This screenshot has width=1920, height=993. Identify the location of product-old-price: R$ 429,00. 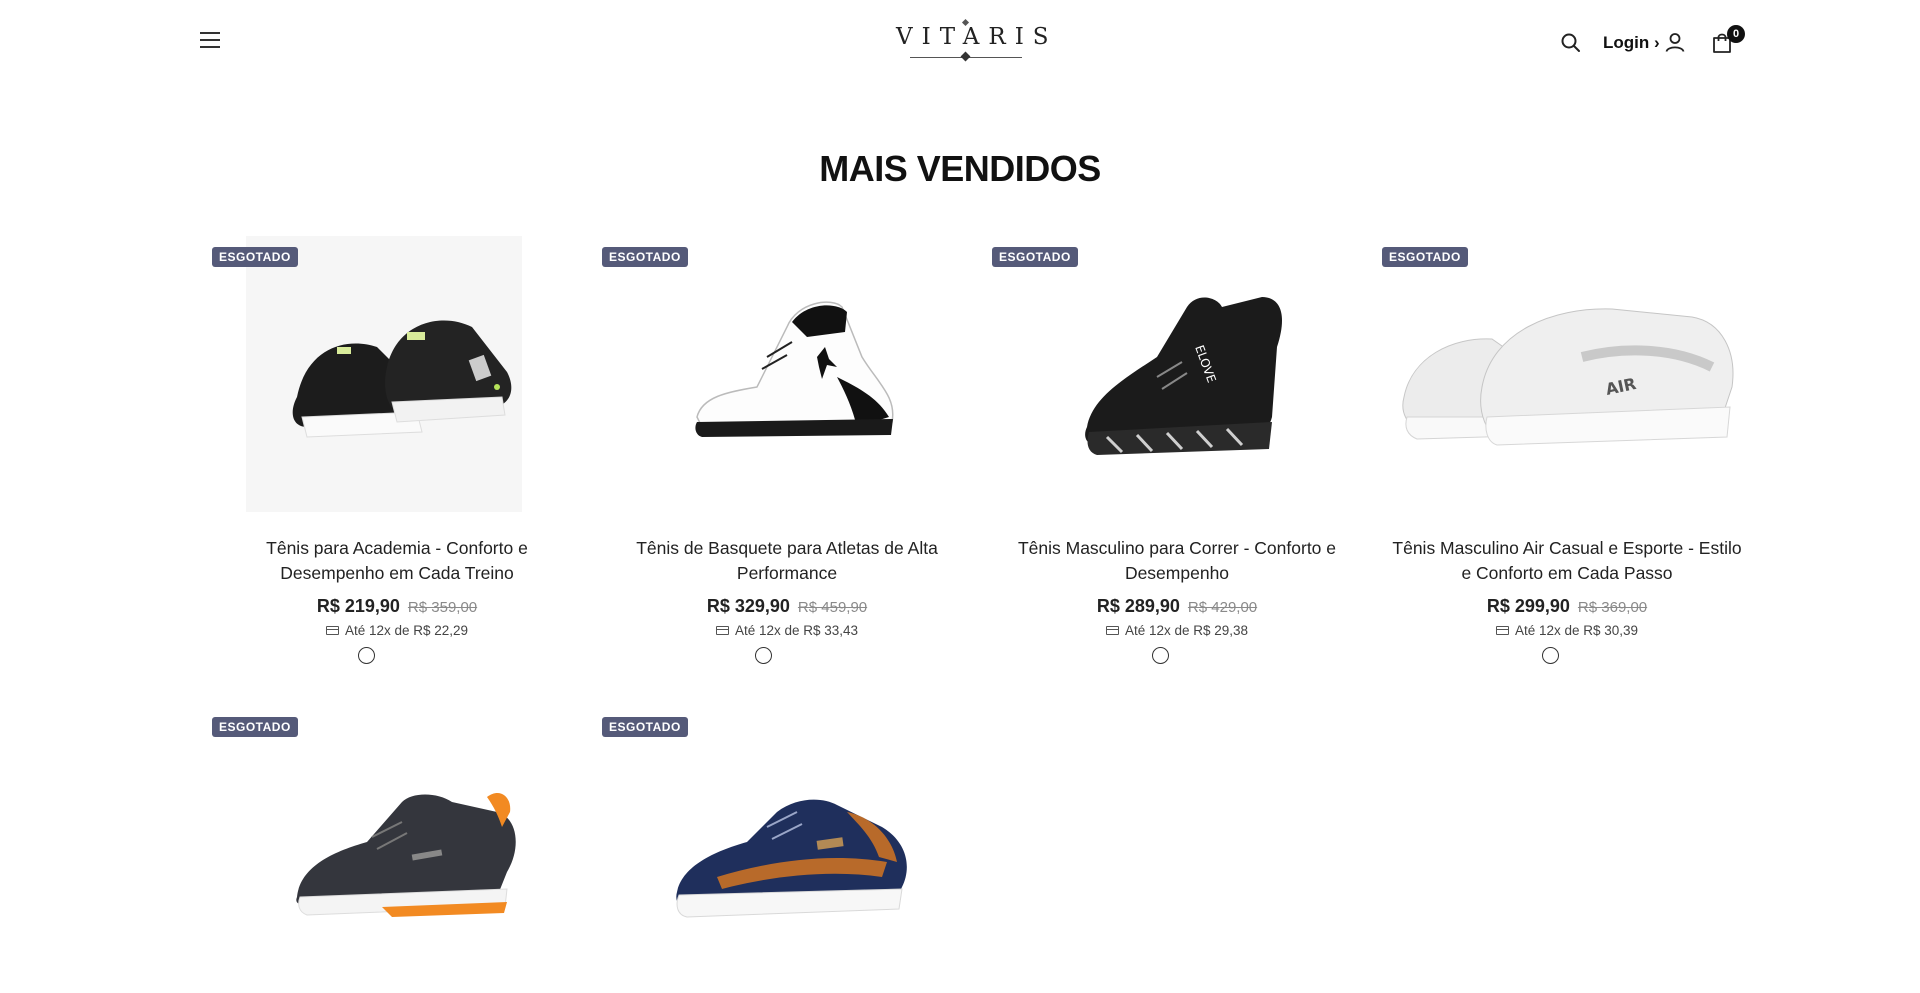
(1222, 607).